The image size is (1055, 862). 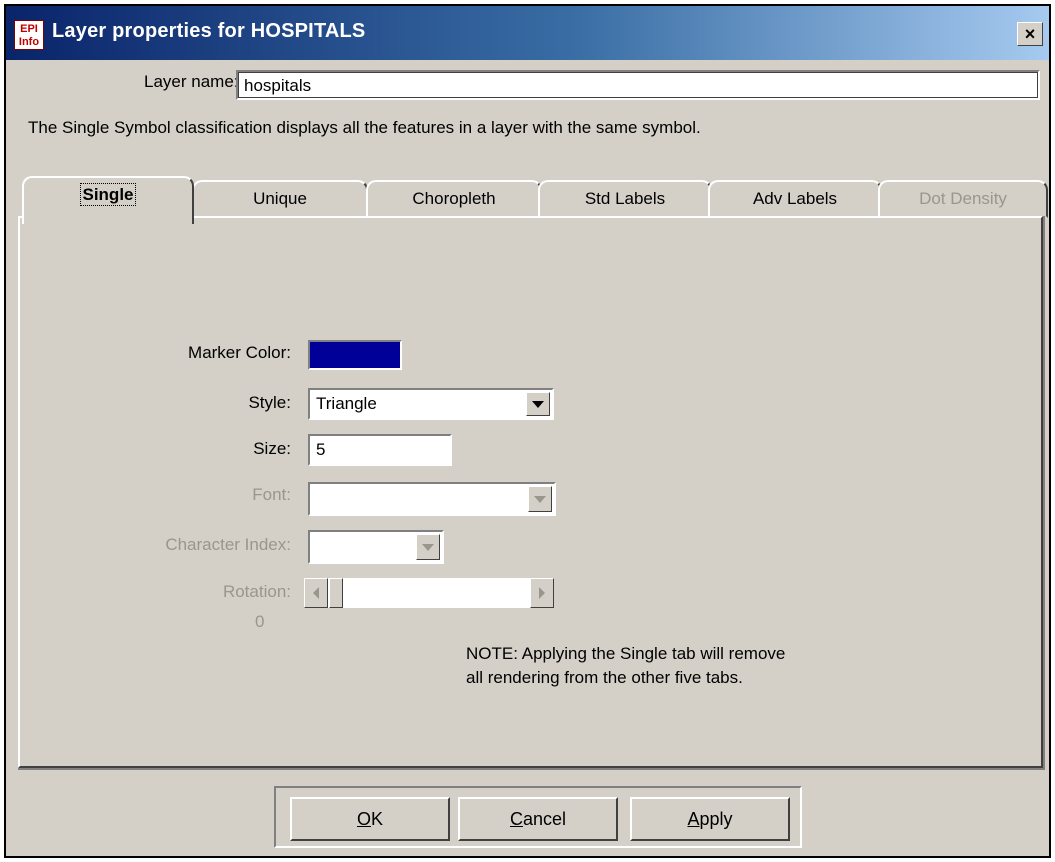 I want to click on font-dropdown-button, so click(x=540, y=499).